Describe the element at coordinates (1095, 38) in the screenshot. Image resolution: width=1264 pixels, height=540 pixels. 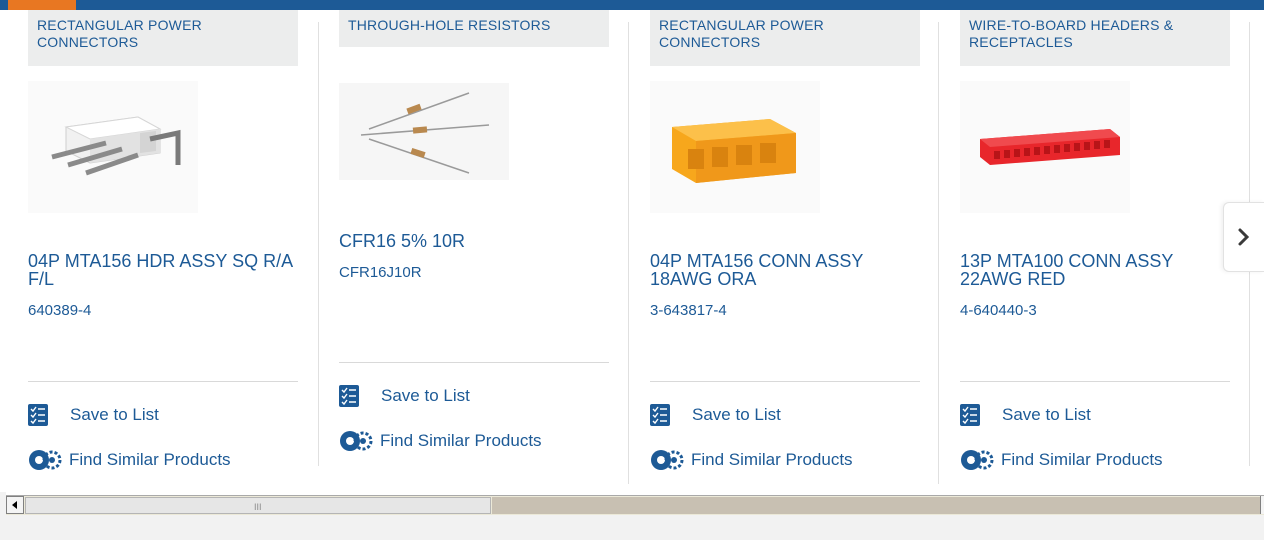
I see `category-label: WIRE-TO-BOARD HEADERS & RECEPTACLES` at that location.